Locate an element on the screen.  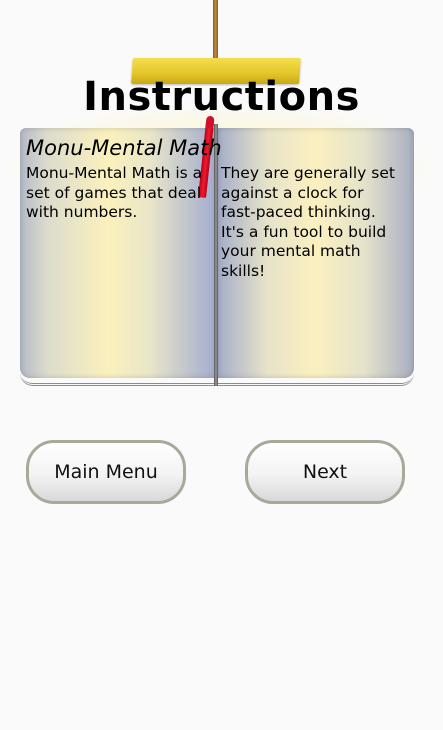
page-title: Instructions is located at coordinates (221, 97).